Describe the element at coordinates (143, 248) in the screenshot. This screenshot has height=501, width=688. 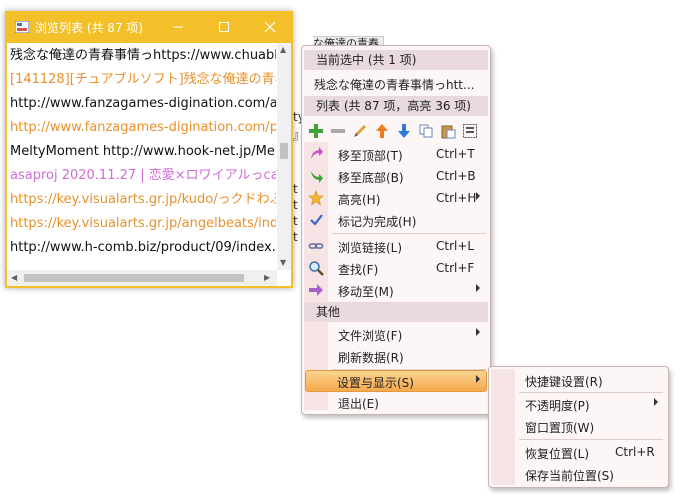
I see `list-item: http://www.h-comb.biz/product/09/index.` at that location.